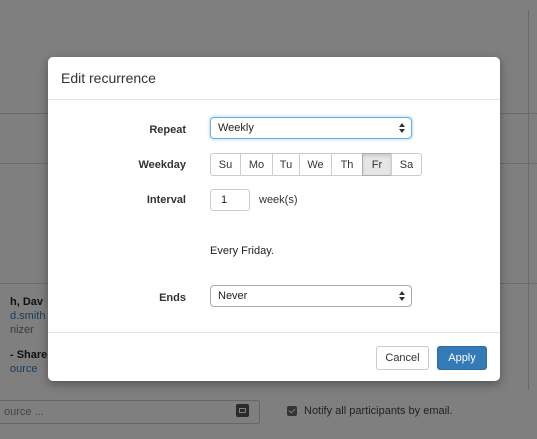 The image size is (537, 439). What do you see at coordinates (108, 78) in the screenshot?
I see `dialog-title: Edit recurrence` at bounding box center [108, 78].